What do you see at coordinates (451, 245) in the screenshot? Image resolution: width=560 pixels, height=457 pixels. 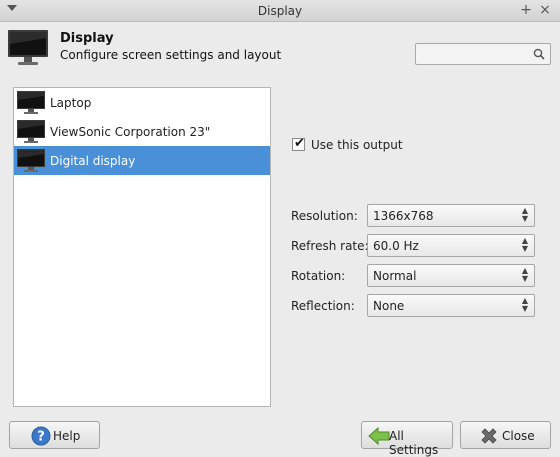 I see `refresh-rate-select: 60.0 Hz ▲ ▼` at bounding box center [451, 245].